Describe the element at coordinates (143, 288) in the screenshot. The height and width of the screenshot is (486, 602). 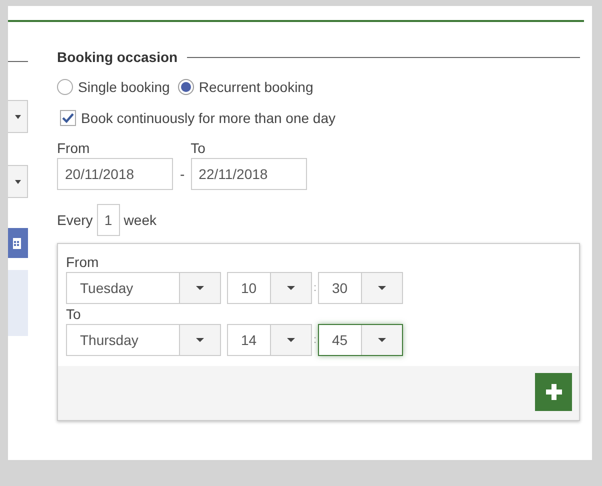
I see `day-select: Tuesday` at that location.